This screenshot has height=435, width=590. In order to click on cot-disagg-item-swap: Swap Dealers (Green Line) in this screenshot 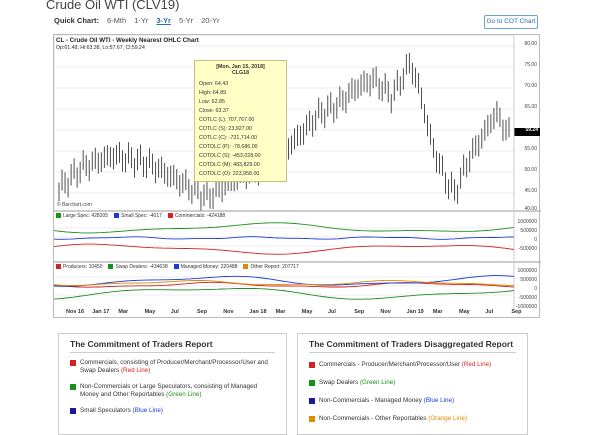, I will do `click(411, 383)`.